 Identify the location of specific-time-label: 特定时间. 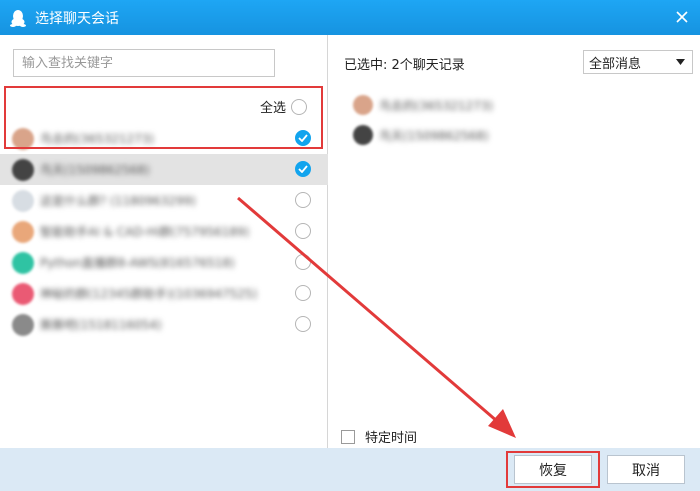
(391, 438).